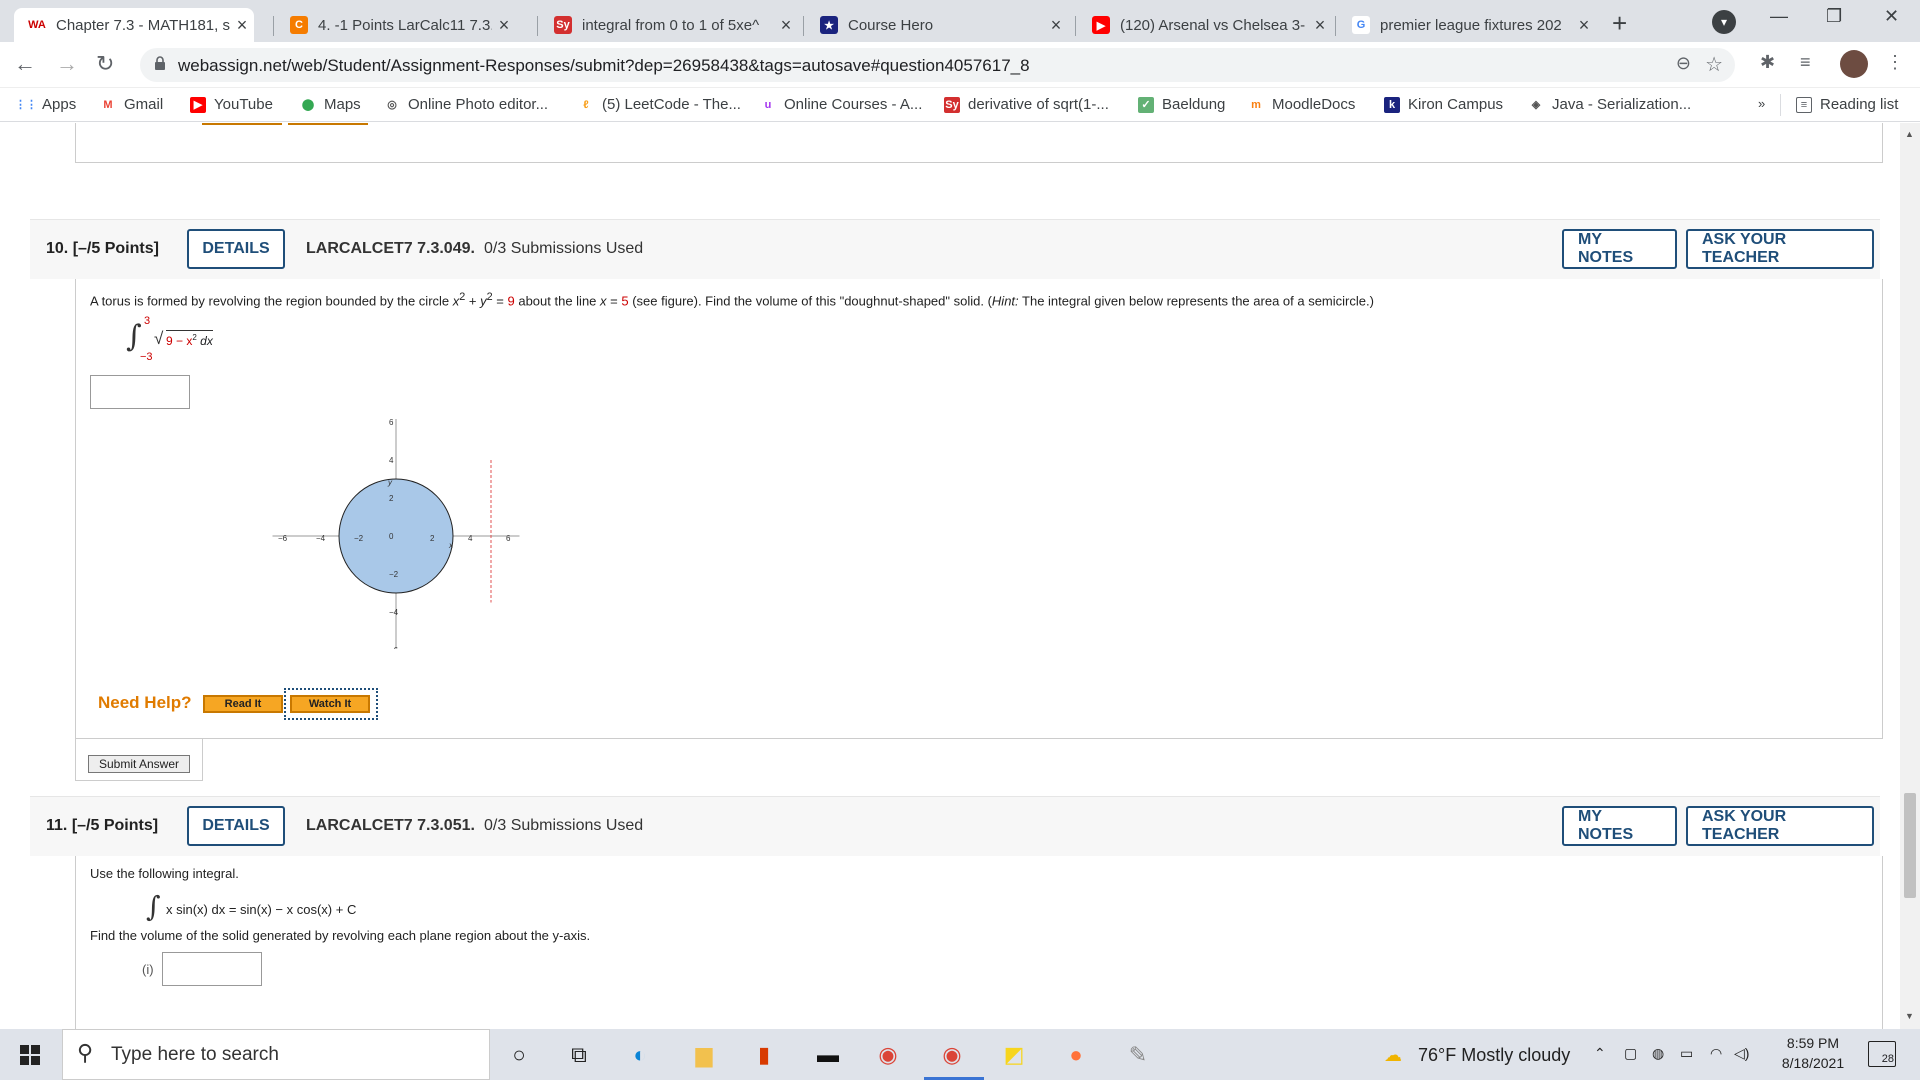 This screenshot has height=1080, width=1920. Describe the element at coordinates (105, 64) in the screenshot. I see `reload-icon: ↻` at that location.